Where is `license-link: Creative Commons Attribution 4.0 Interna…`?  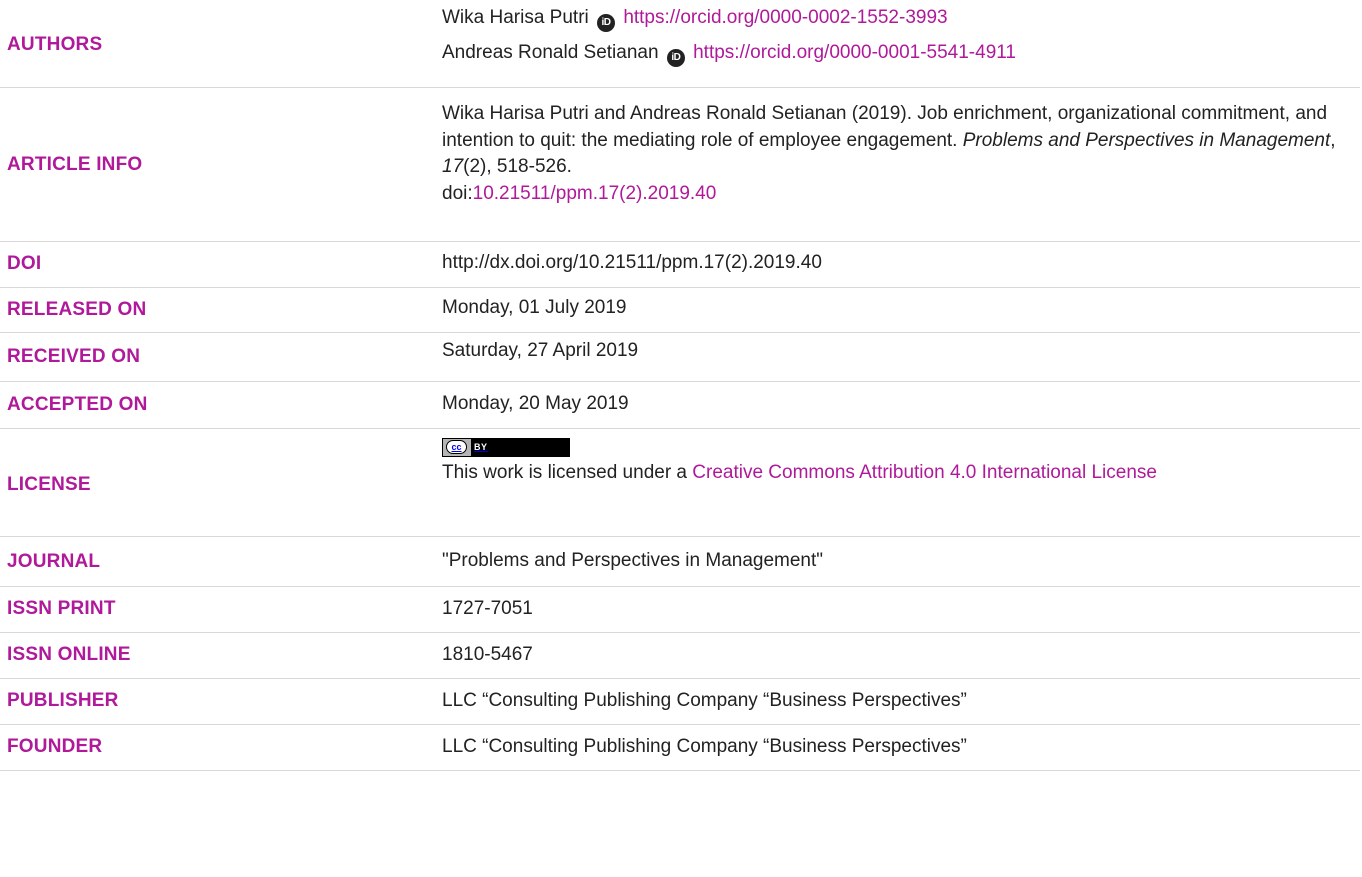 license-link: Creative Commons Attribution 4.0 Interna… is located at coordinates (924, 472).